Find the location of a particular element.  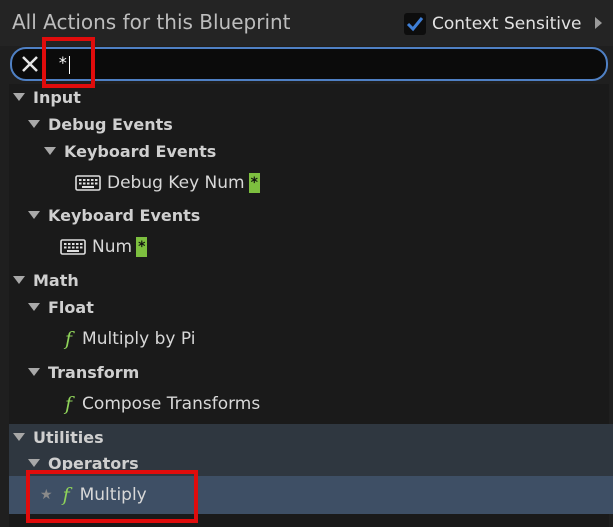

action-label: Debug Key Num is located at coordinates (176, 183).